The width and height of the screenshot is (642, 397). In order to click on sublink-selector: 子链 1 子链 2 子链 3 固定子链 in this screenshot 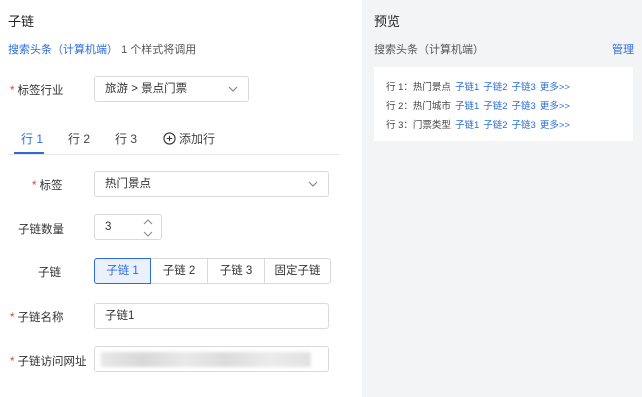, I will do `click(212, 271)`.